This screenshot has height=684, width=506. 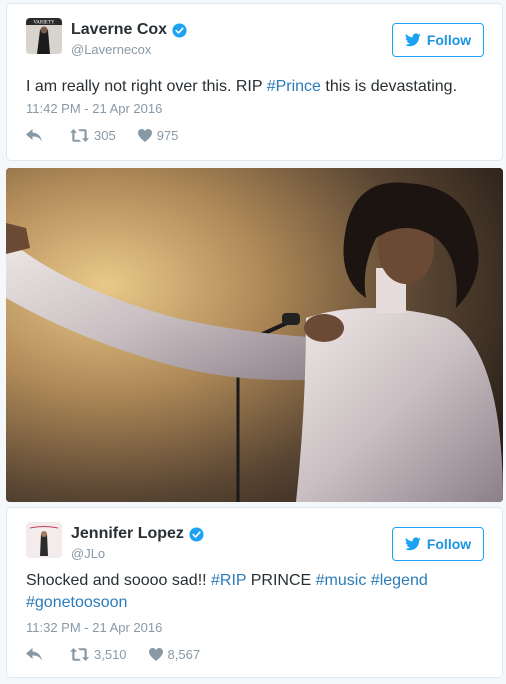 I want to click on name-row: Jennifer Lopez, so click(x=137, y=534).